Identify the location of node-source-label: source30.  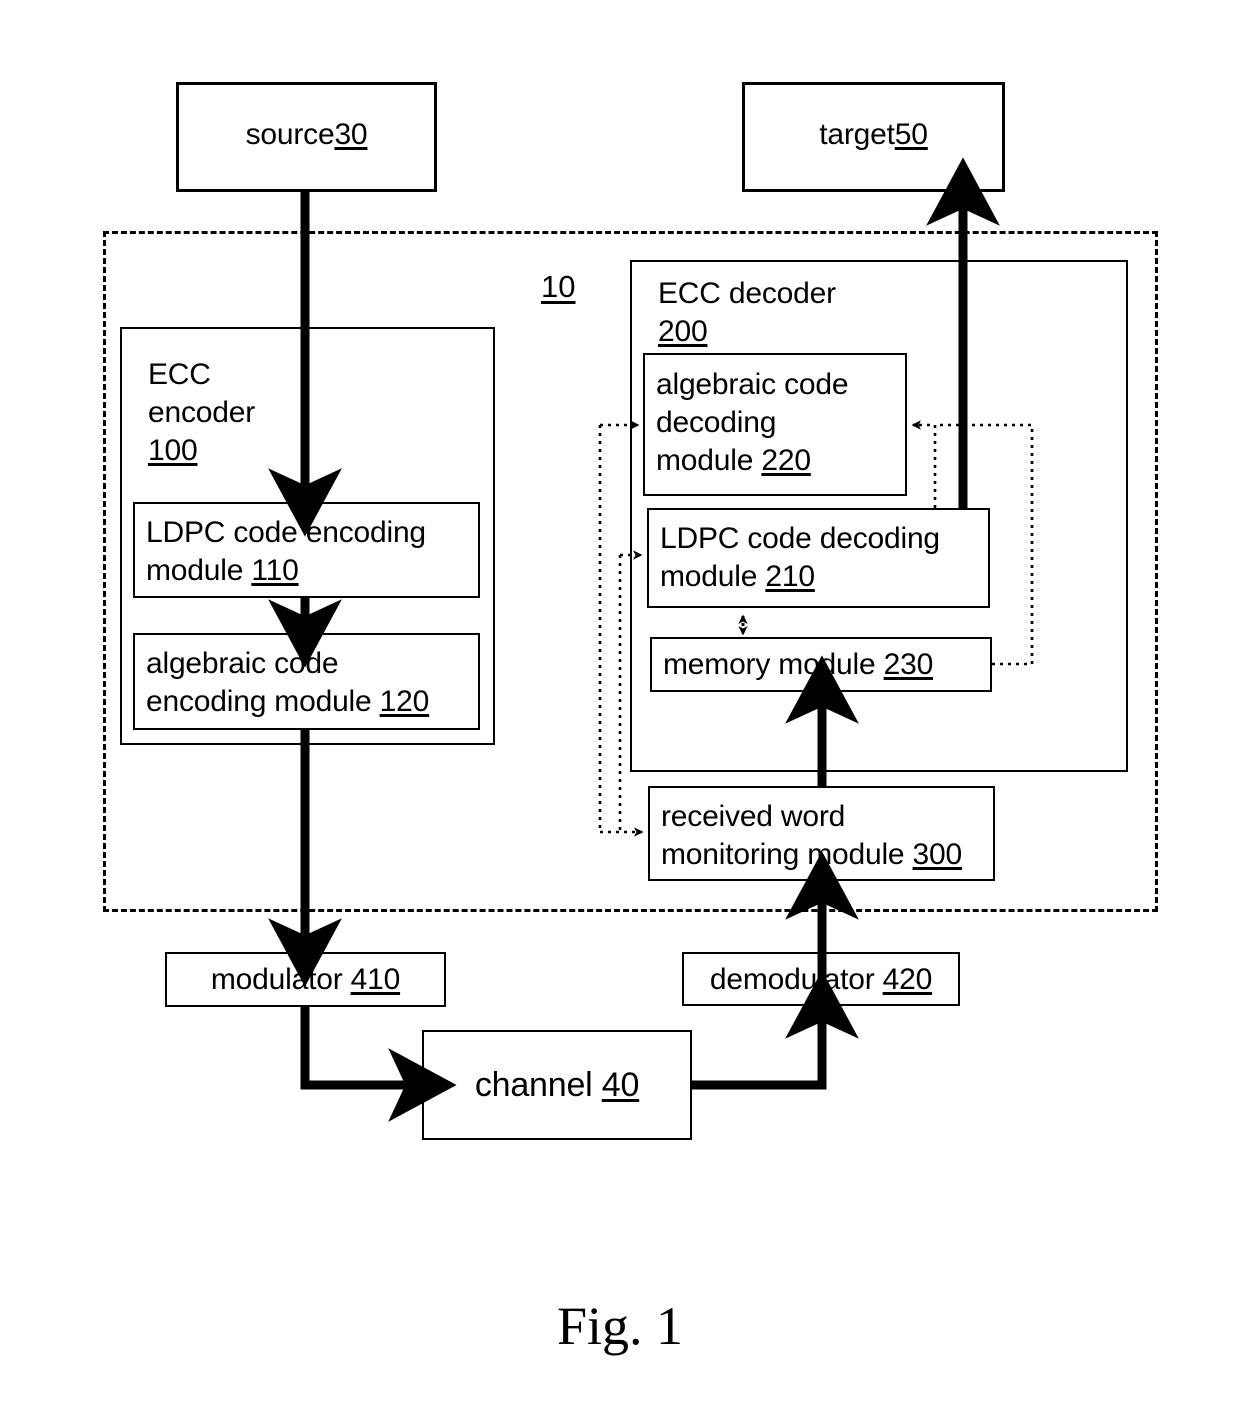
(306, 134).